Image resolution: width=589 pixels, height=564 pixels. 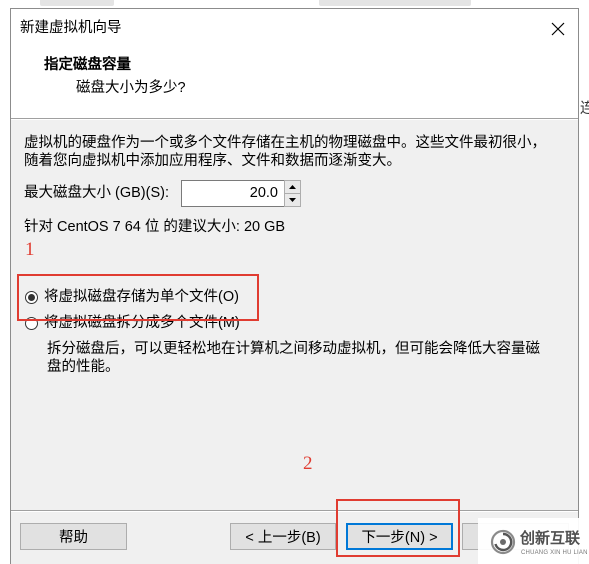 I want to click on radio-split-files, so click(x=31, y=323).